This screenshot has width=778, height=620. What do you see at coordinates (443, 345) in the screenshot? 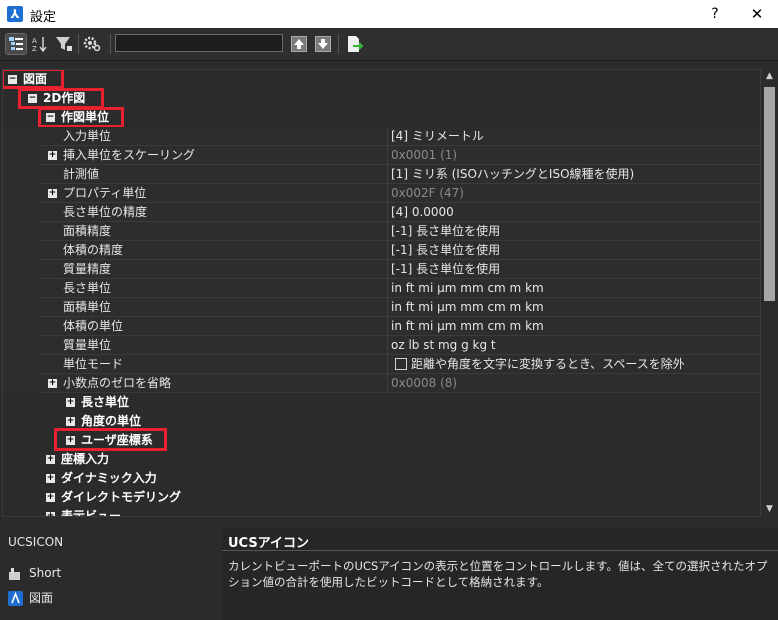
I see `property-value: oz lb st mg g kg t` at bounding box center [443, 345].